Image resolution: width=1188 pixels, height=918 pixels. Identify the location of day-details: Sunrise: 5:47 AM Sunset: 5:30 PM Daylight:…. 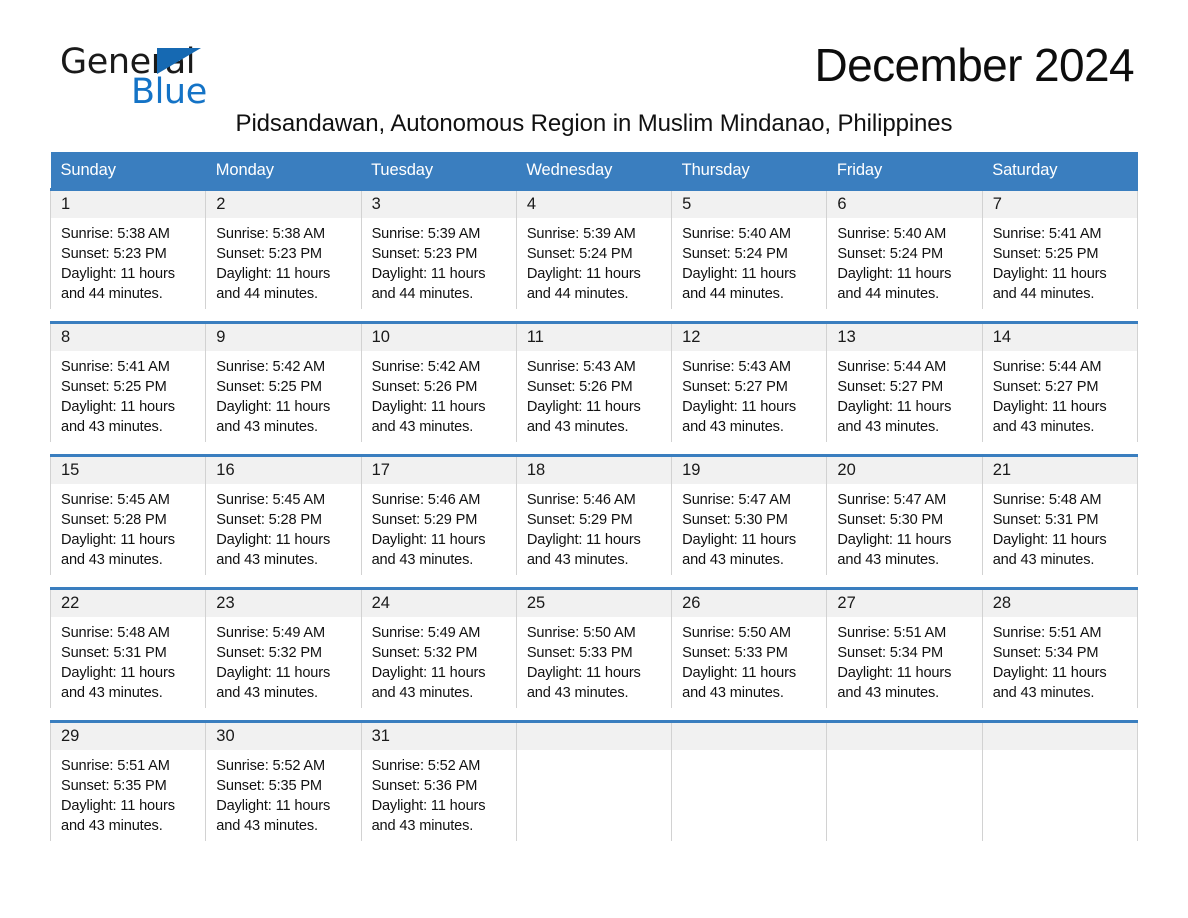
(749, 527).